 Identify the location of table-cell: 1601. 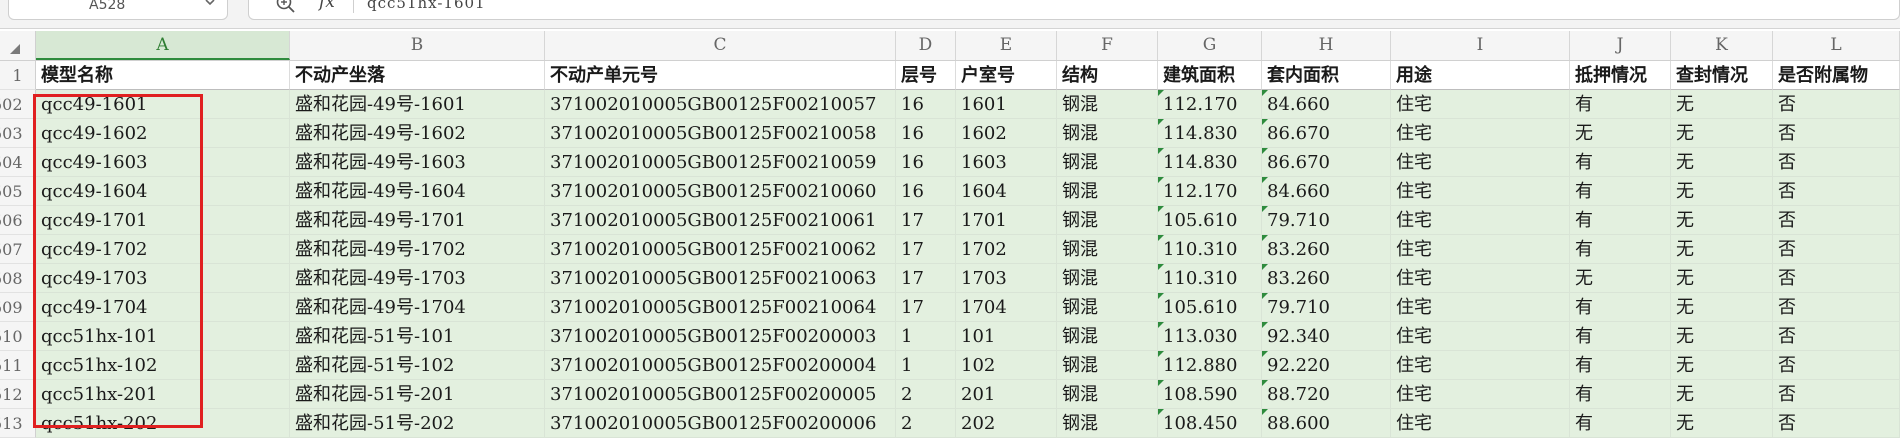
(1006, 104).